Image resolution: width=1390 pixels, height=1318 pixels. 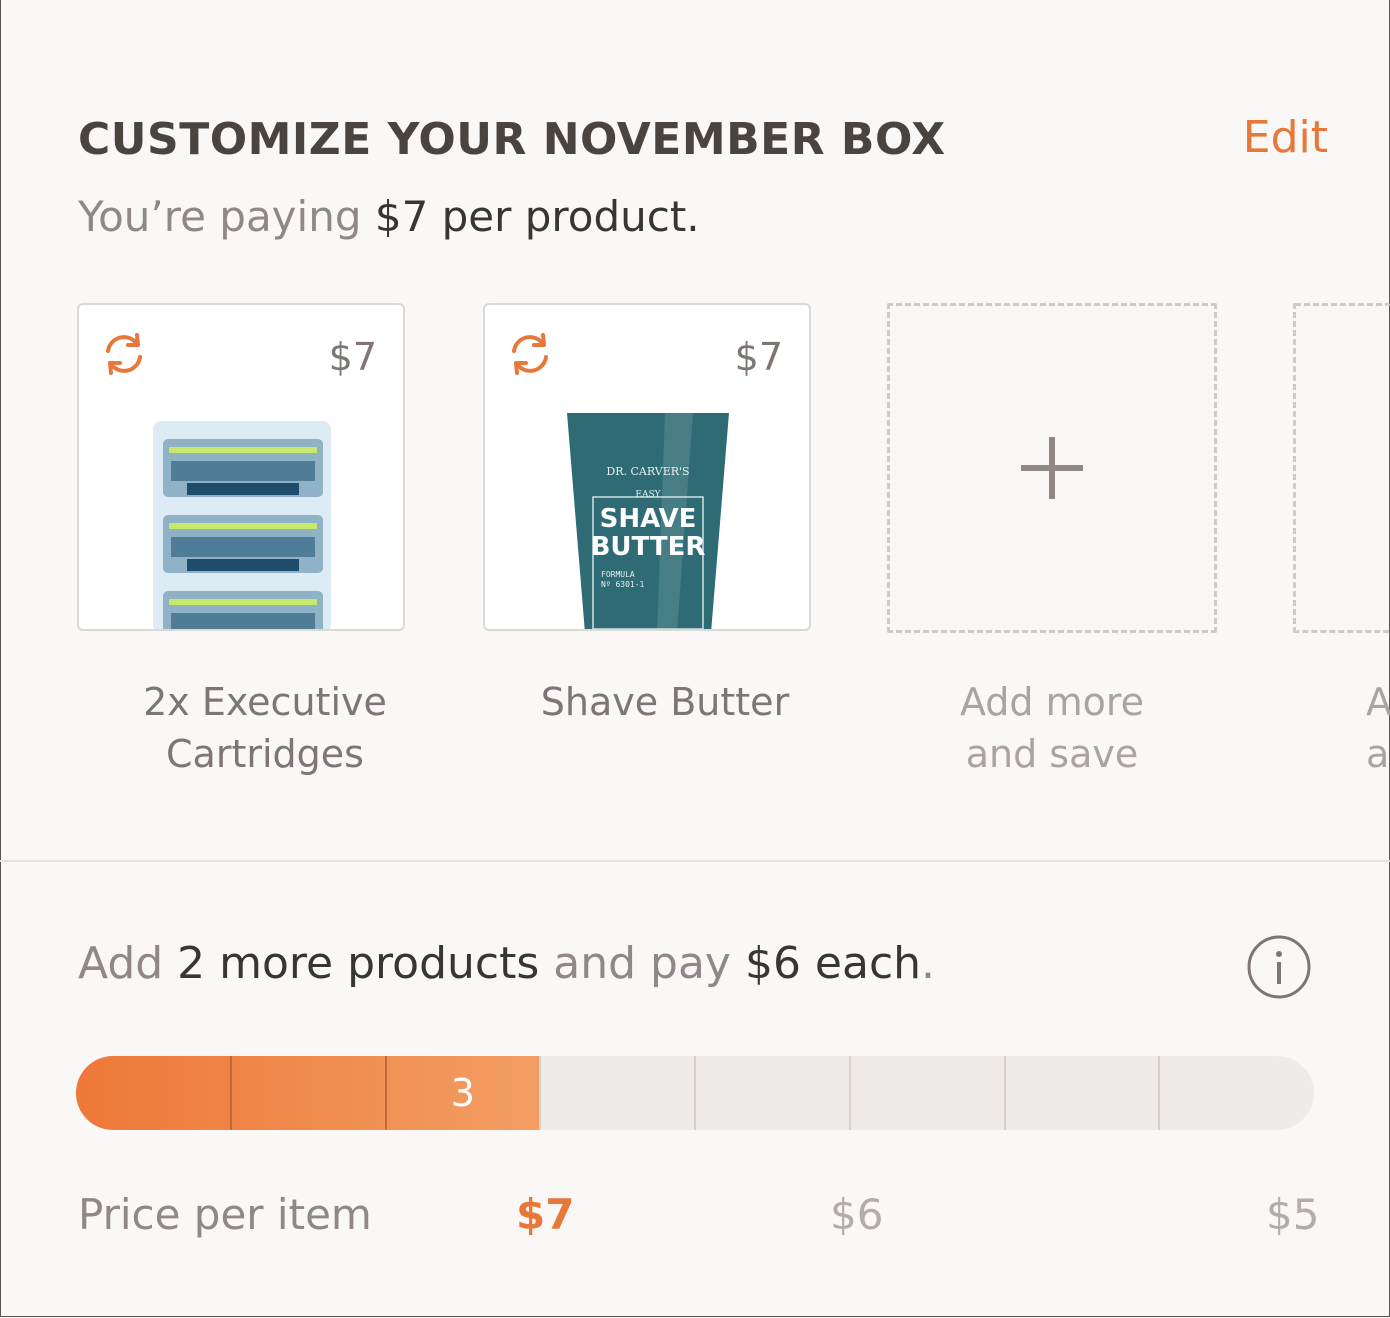 What do you see at coordinates (389, 216) in the screenshot?
I see `price-summary: You’re paying $7 per product.` at bounding box center [389, 216].